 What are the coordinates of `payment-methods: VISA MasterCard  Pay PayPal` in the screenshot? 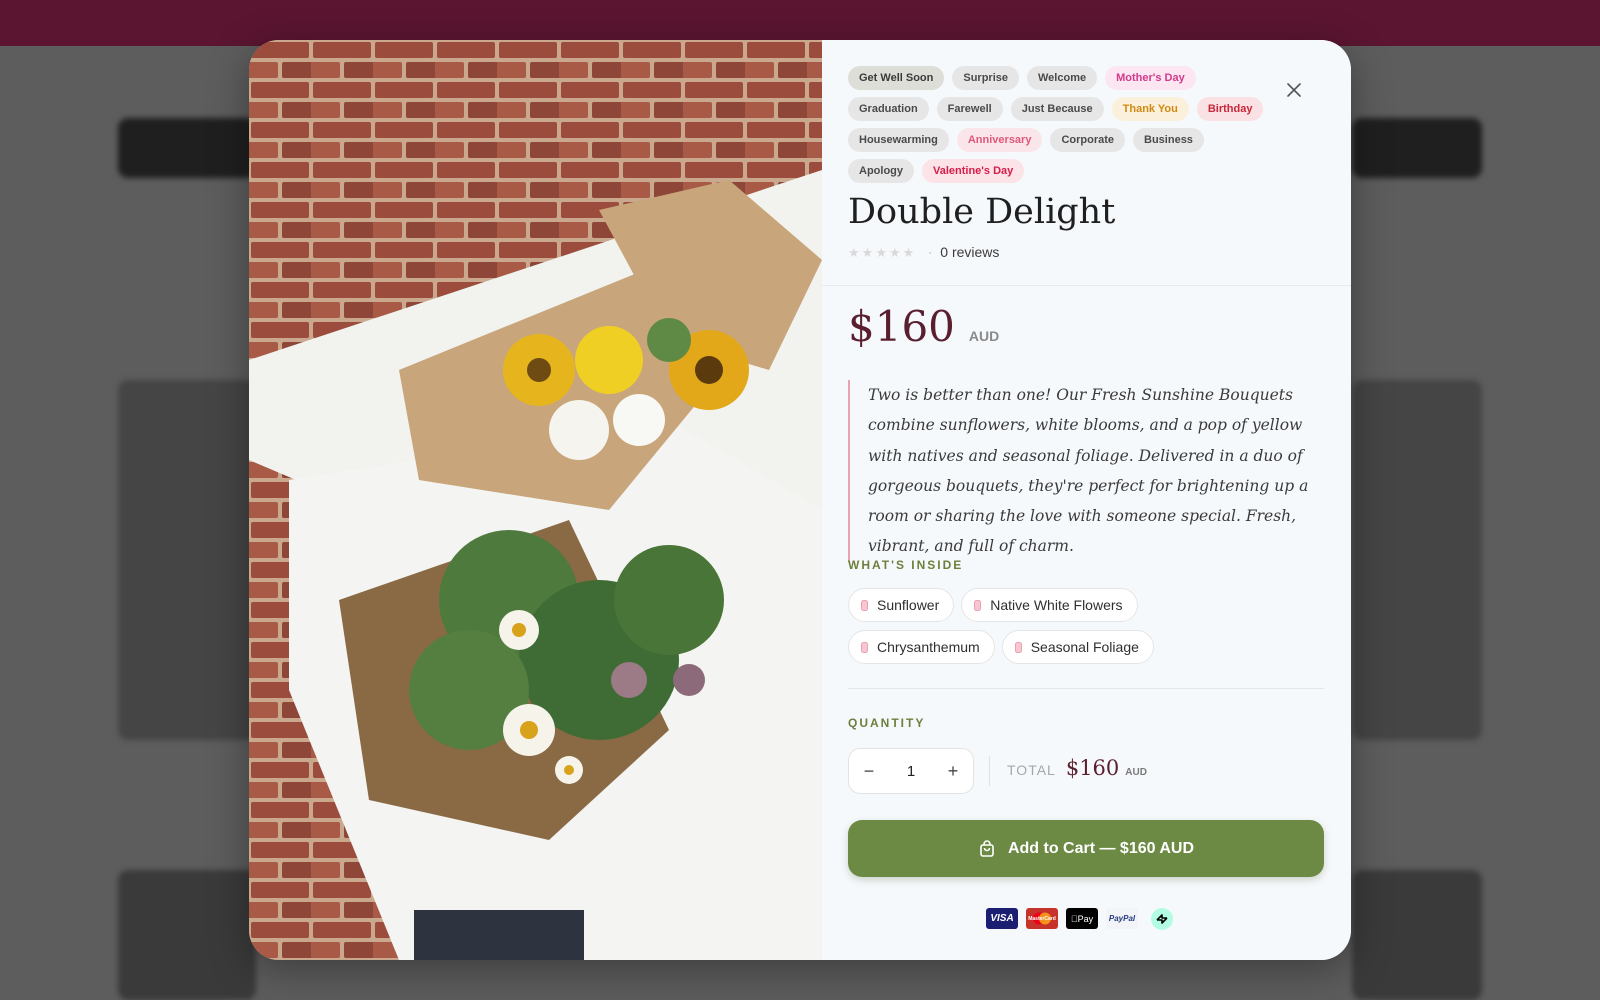 It's located at (1082, 918).